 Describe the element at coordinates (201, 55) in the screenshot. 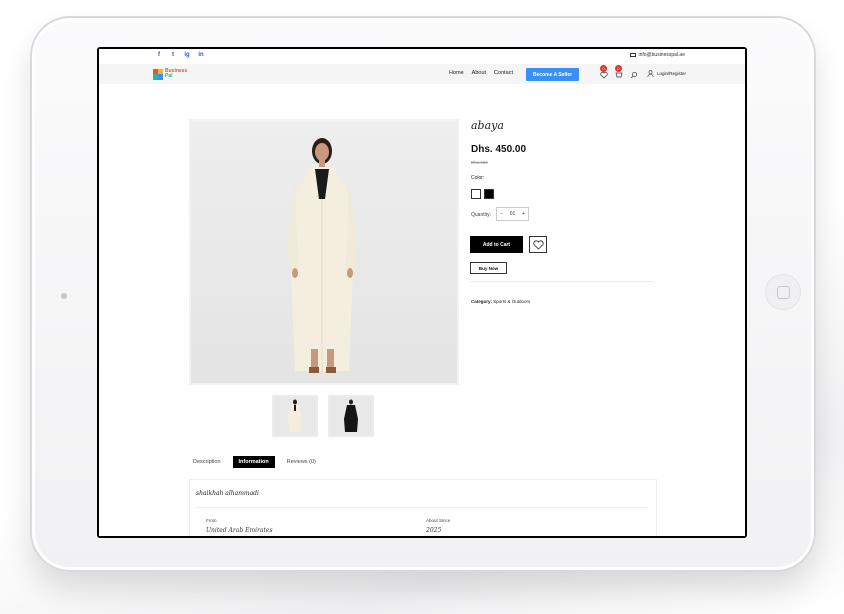

I see `linkedin-icon: in` at that location.